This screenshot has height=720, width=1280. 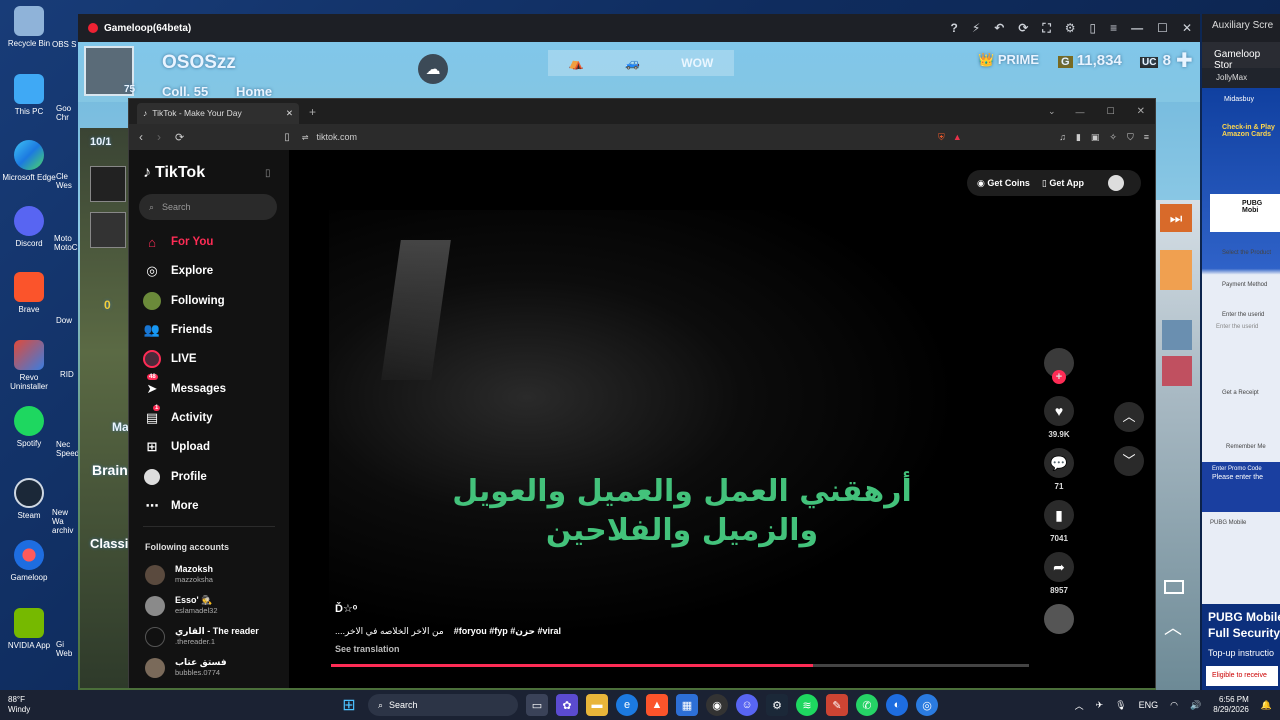 I want to click on boost-icon: ⚡, so click(x=976, y=28).